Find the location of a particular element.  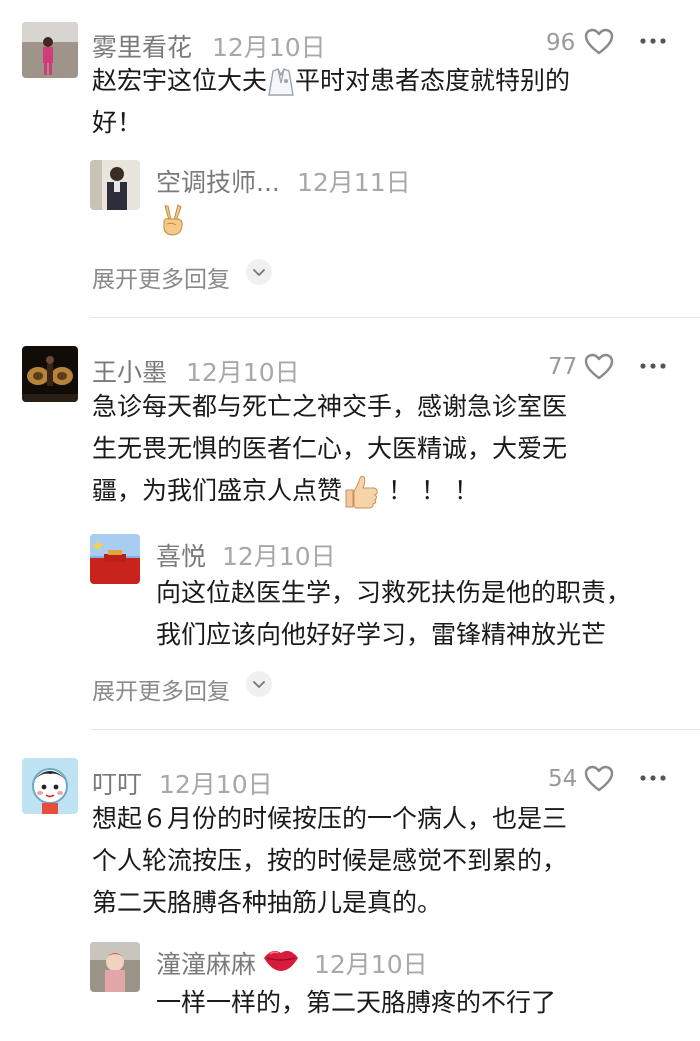

doctor-coat-emoji-icon is located at coordinates (281, 82).